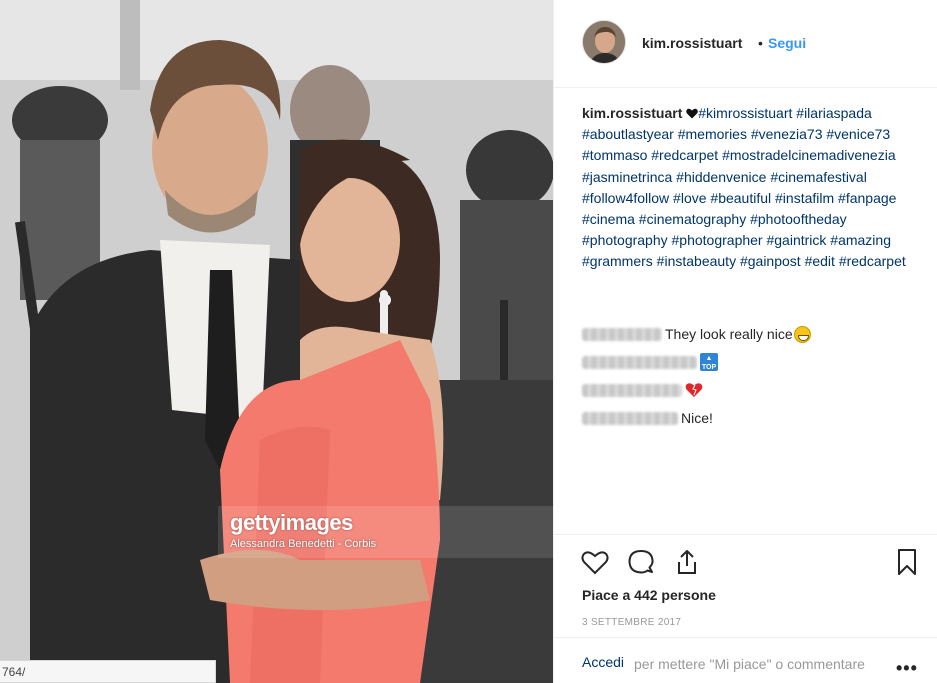 This screenshot has width=937, height=683. Describe the element at coordinates (752, 362) in the screenshot. I see `comment-2: ▲ TOP` at that location.